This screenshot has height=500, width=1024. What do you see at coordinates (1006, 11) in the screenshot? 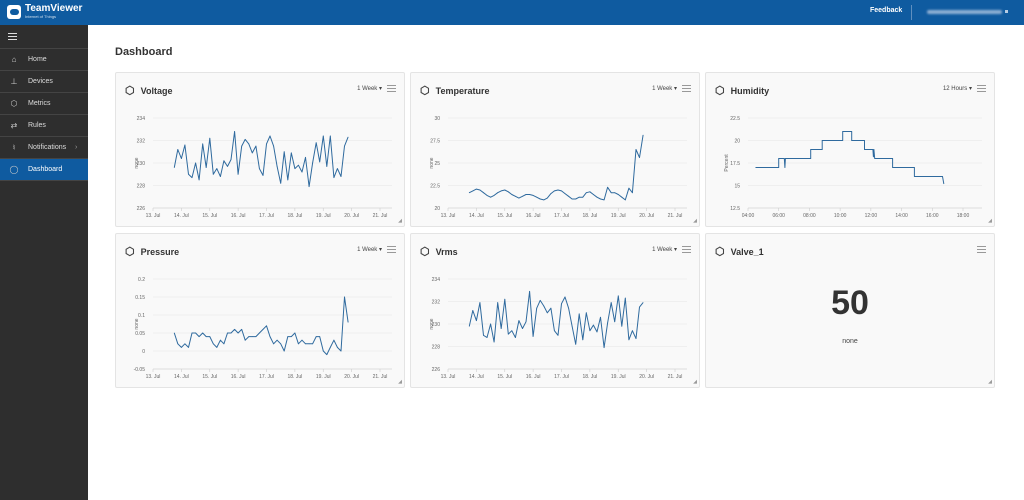
I see `chevron-down-icon` at bounding box center [1006, 11].